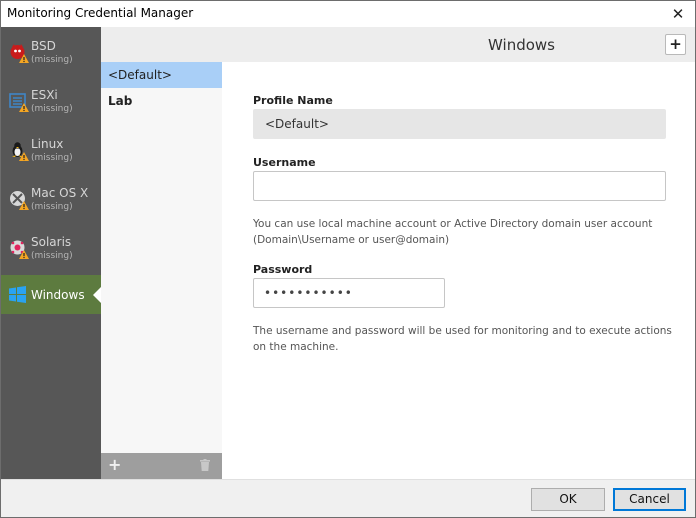 This screenshot has height=518, width=696. Describe the element at coordinates (97, 295) in the screenshot. I see `active-indicator` at that location.